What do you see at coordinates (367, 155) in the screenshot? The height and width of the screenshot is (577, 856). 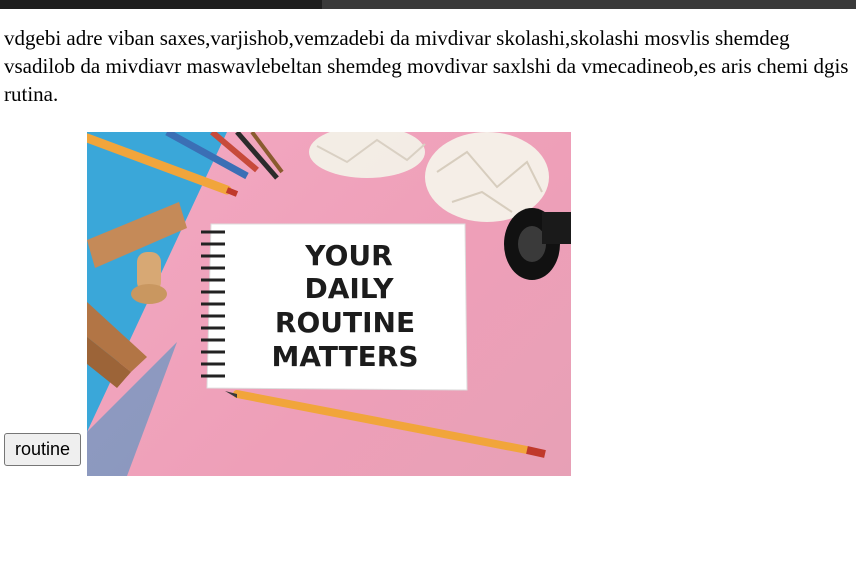 I see `paper-ball-icon` at bounding box center [367, 155].